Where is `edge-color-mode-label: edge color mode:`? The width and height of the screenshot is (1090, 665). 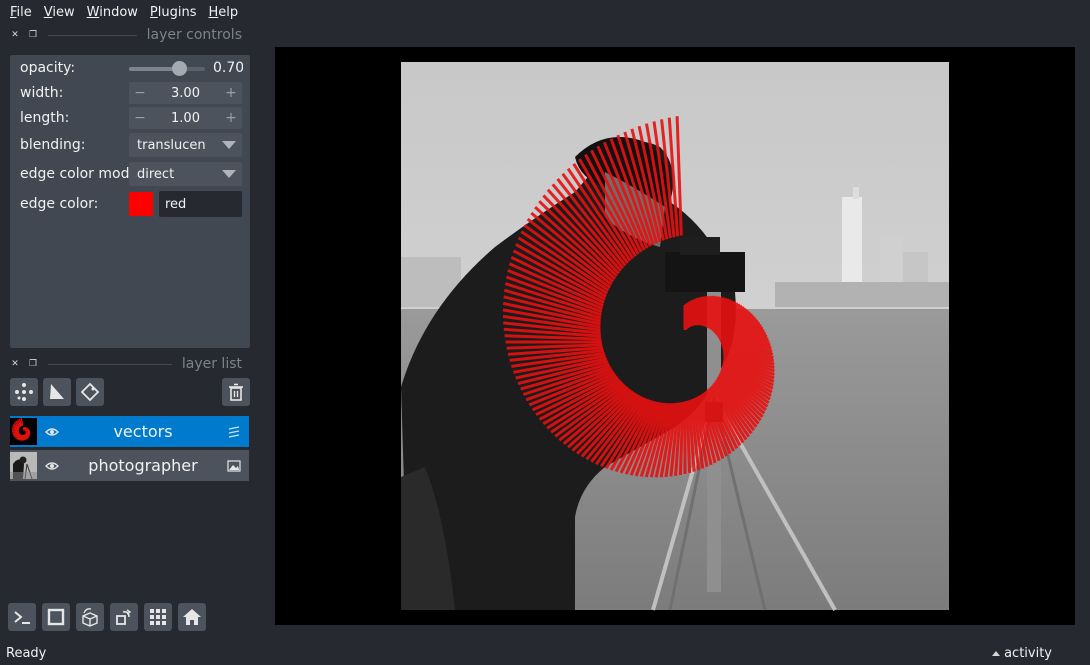 edge-color-mode-label: edge color mode: is located at coordinates (74, 174).